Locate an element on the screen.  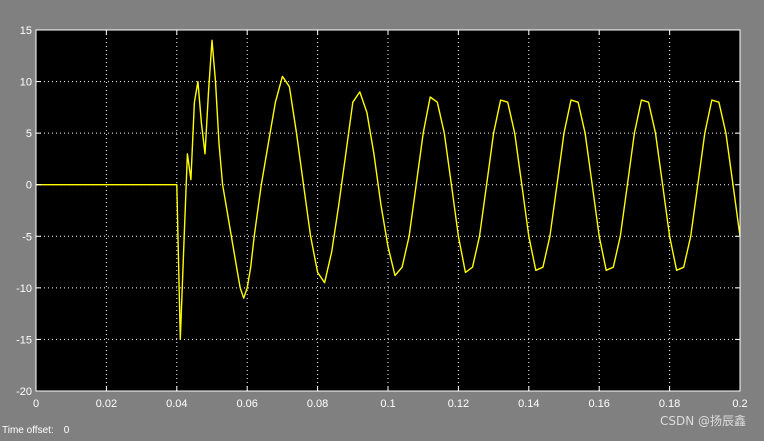
y-tick-label: 5 is located at coordinates (29, 134).